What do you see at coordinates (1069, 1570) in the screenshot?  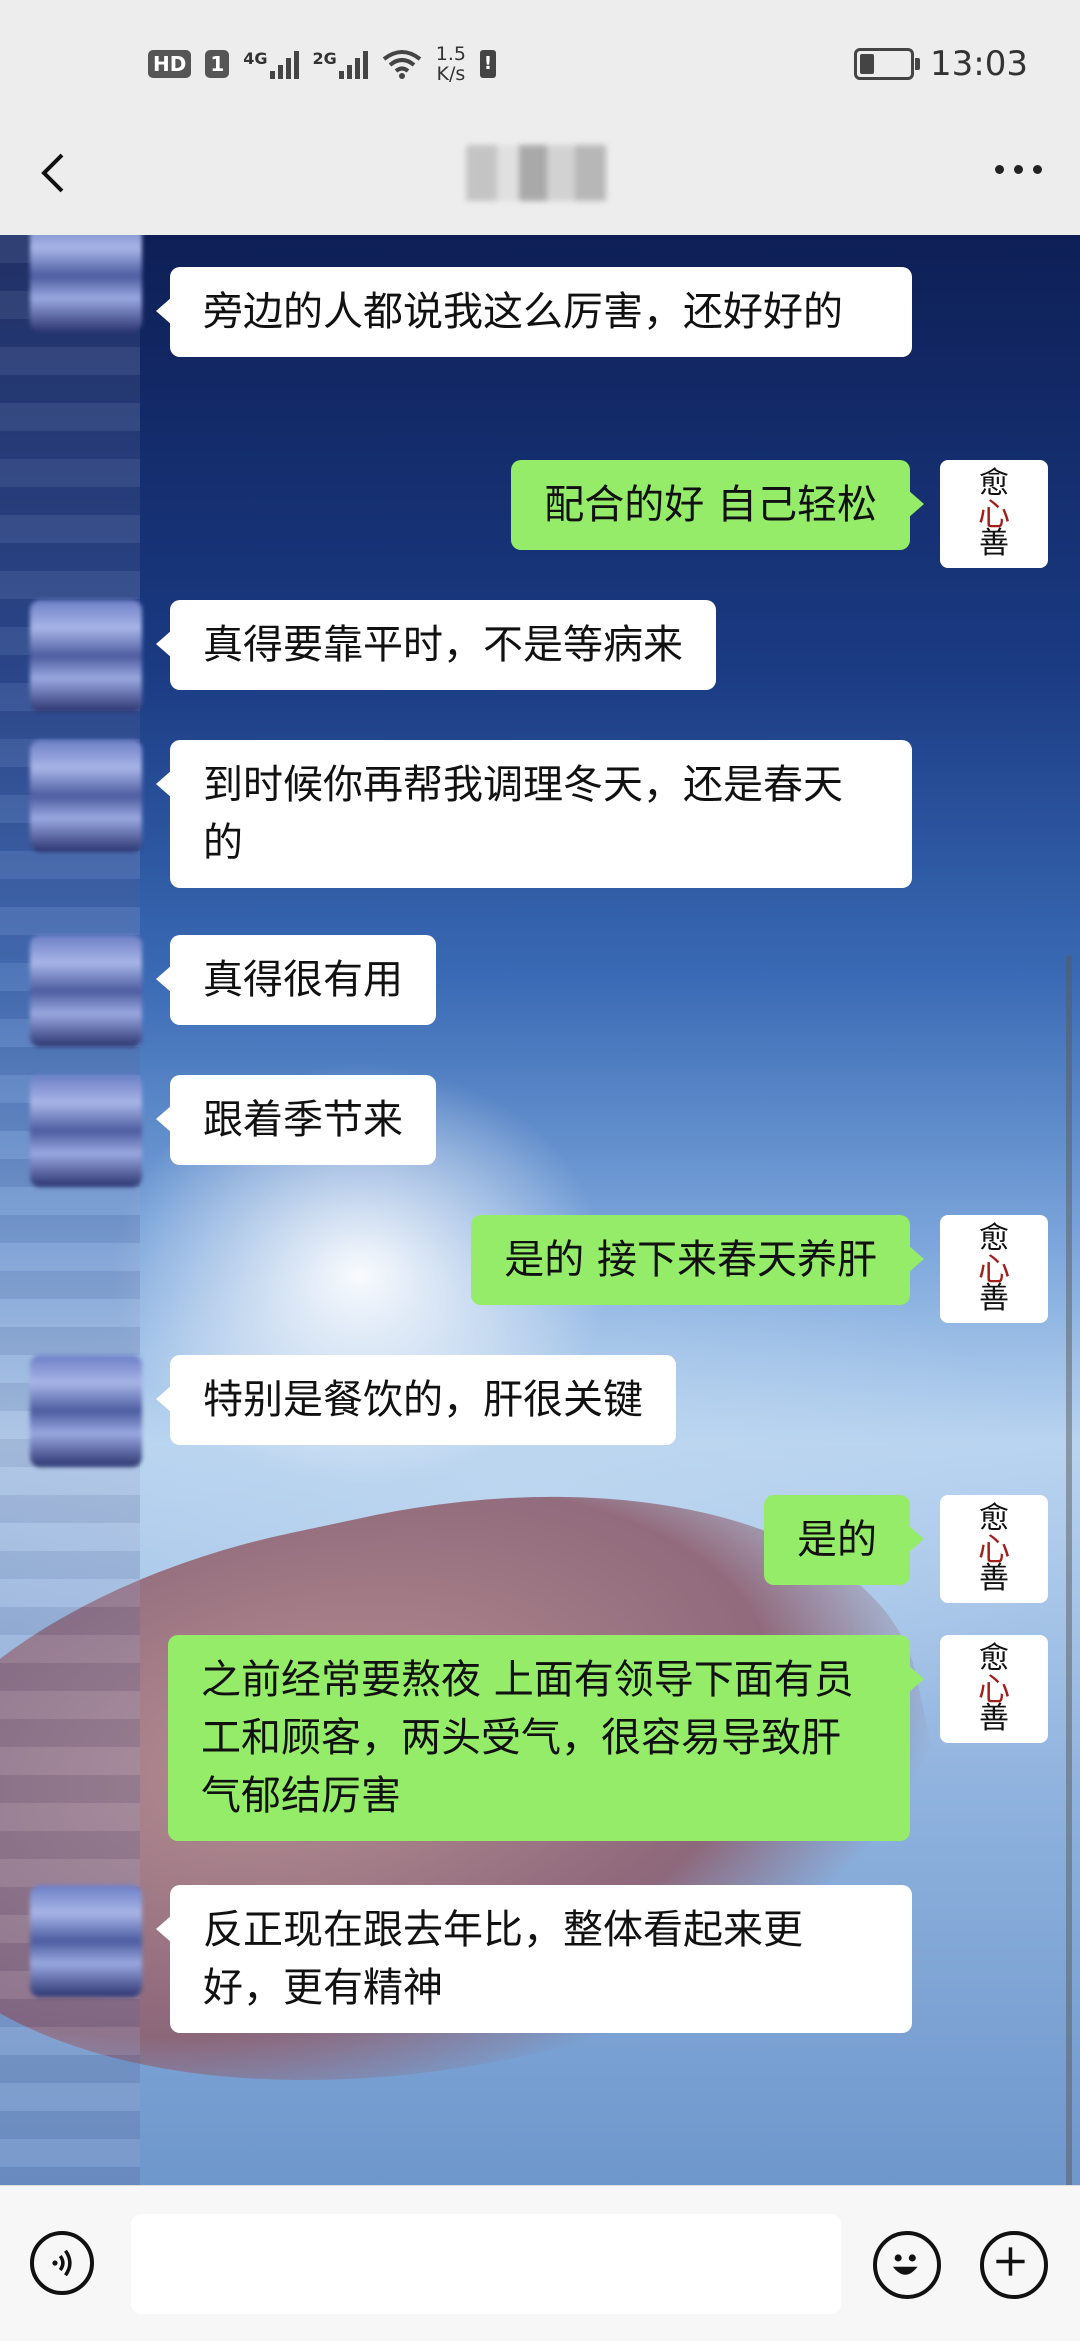 I see `scrollbar` at bounding box center [1069, 1570].